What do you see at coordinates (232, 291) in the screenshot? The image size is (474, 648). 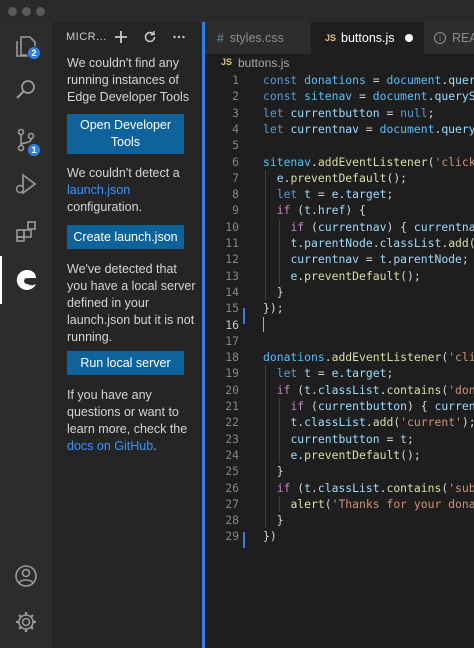 I see `line-number: 14` at bounding box center [232, 291].